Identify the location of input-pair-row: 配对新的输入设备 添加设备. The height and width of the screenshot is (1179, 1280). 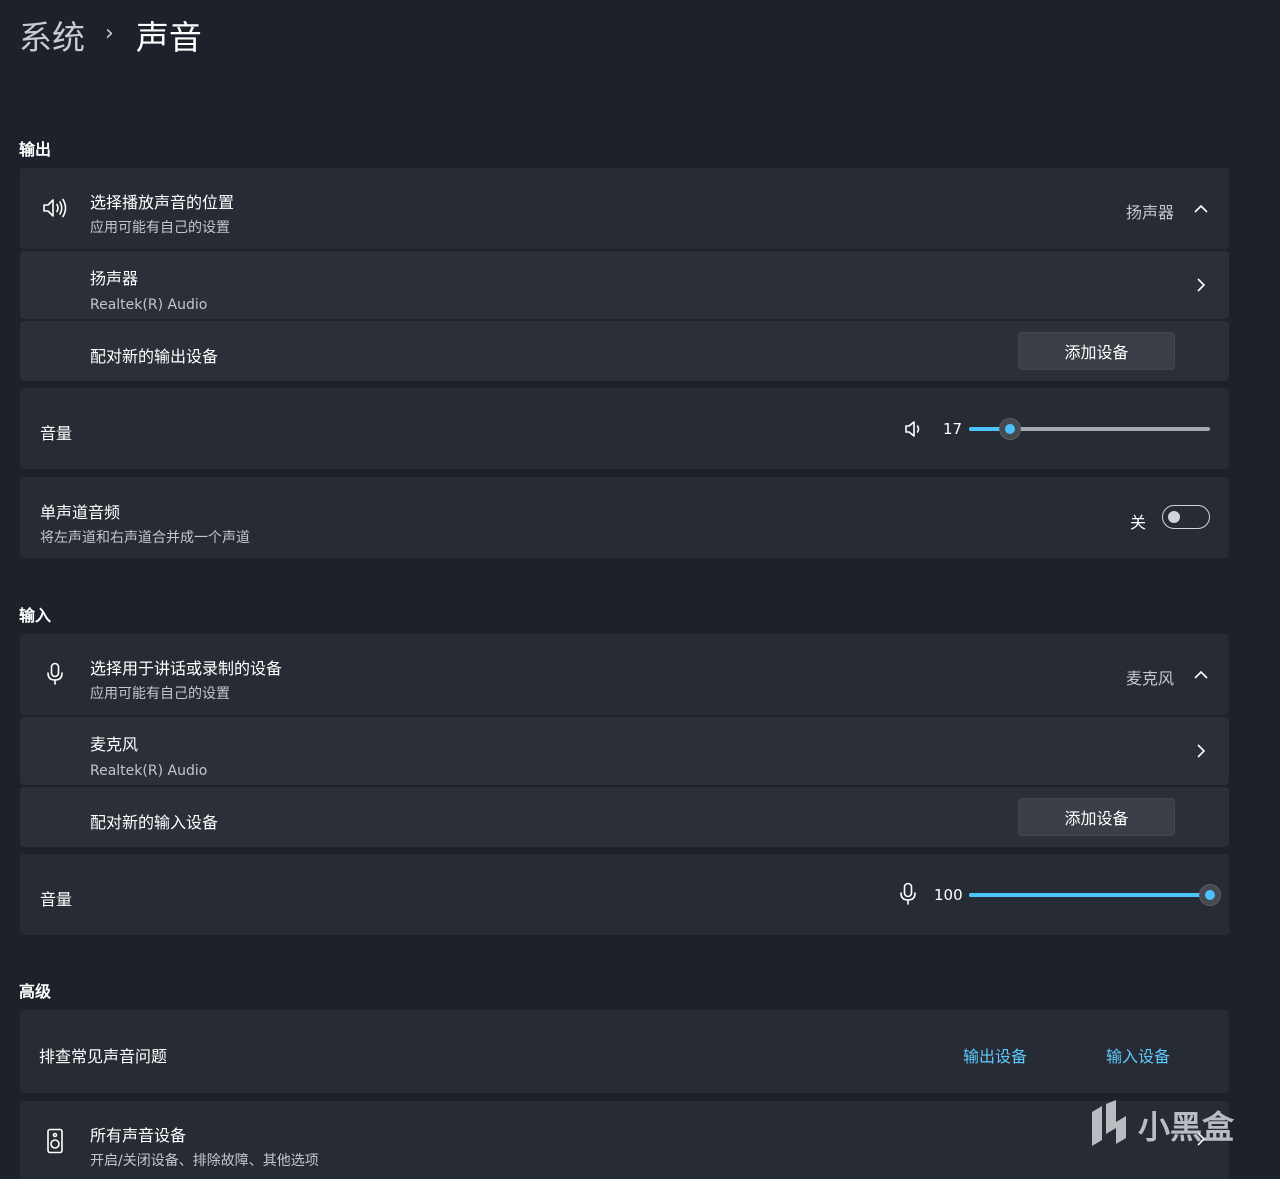
(624, 817).